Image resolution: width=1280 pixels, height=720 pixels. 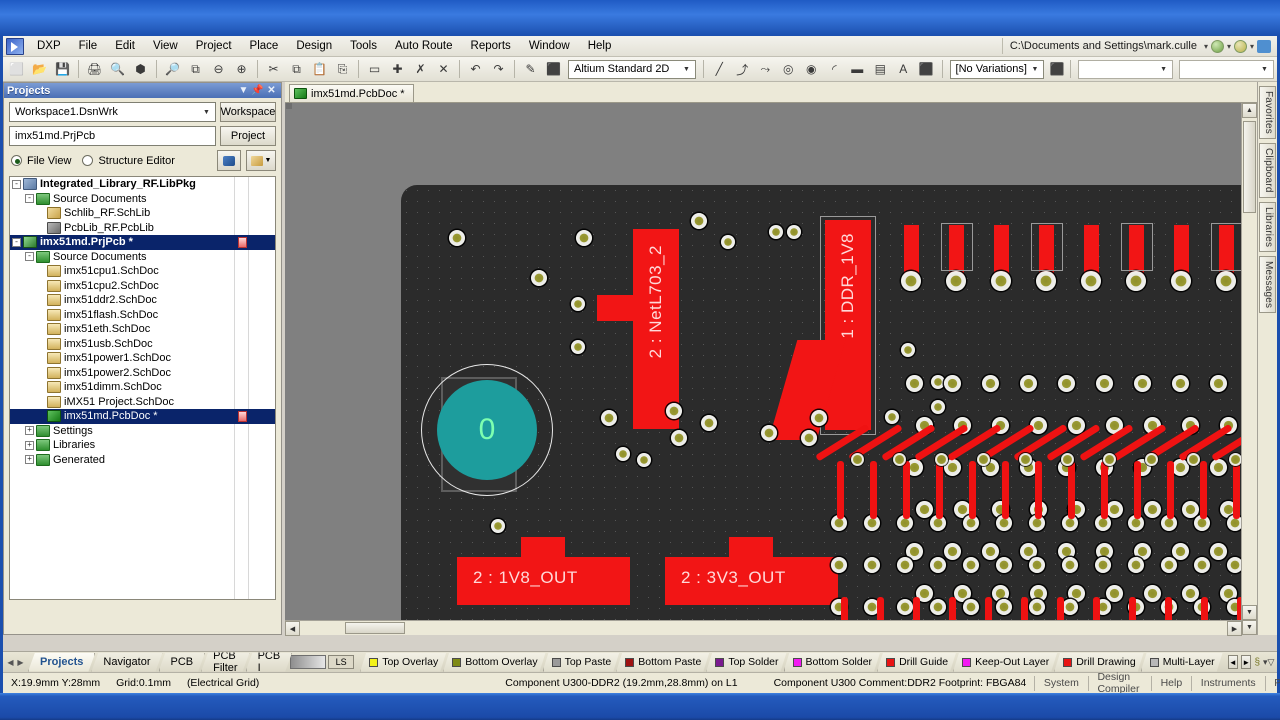 I want to click on interactive-routing-icon: ⤳, so click(x=765, y=69).